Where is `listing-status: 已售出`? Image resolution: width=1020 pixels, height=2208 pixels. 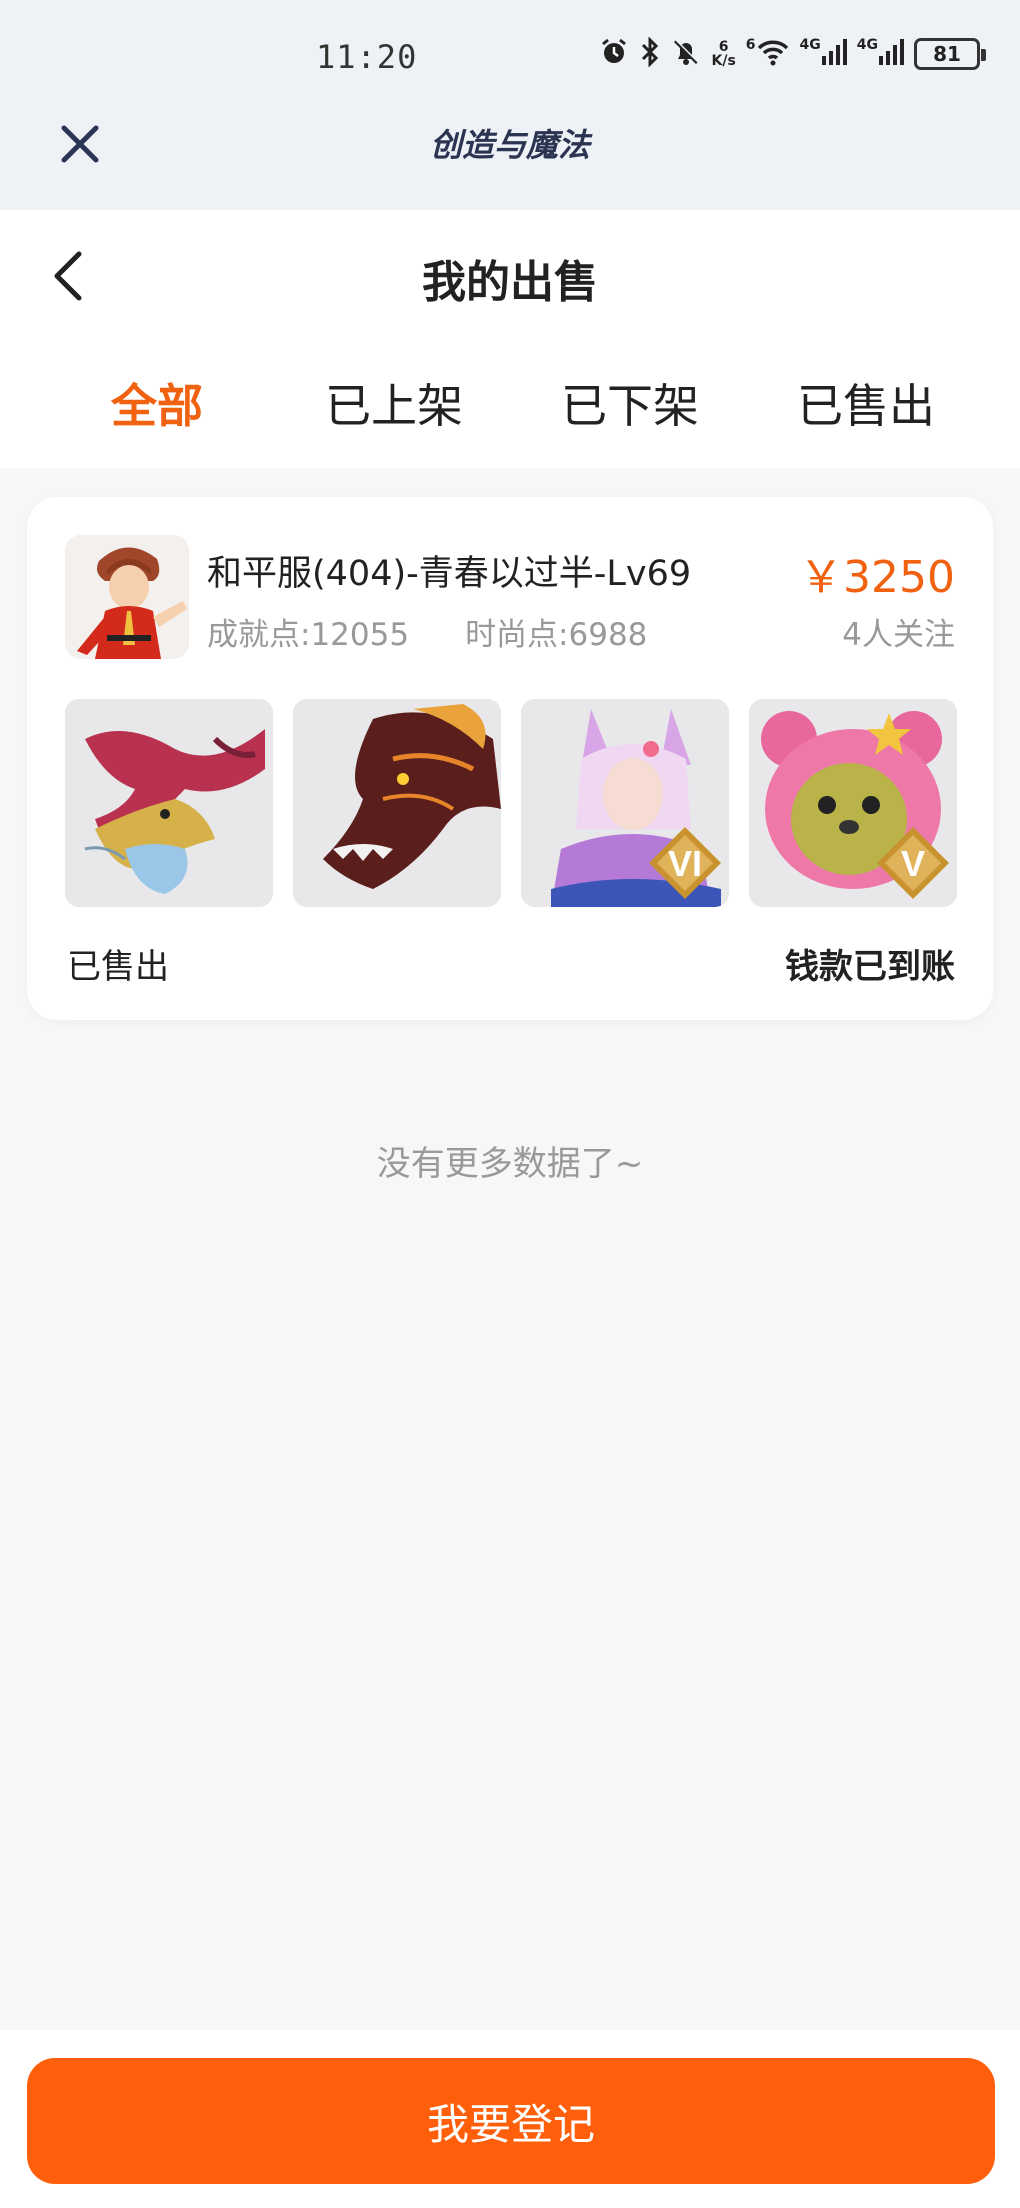 listing-status: 已售出 is located at coordinates (118, 967).